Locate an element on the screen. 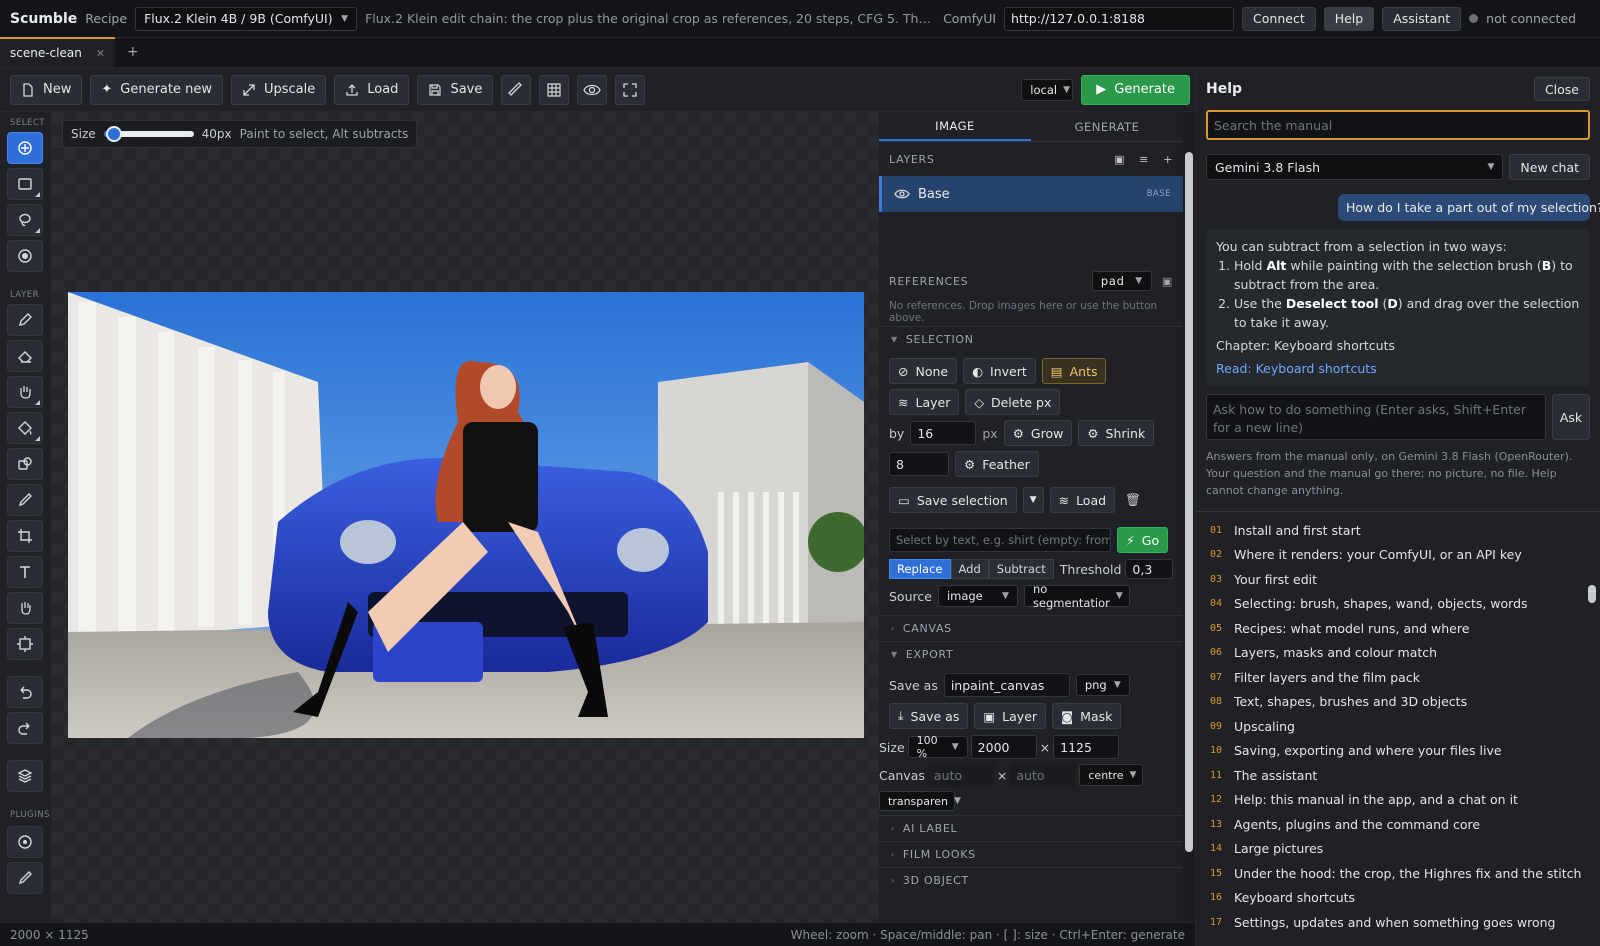 Image resolution: width=1600 pixels, height=946 pixels. tab-generate: GENERATE is located at coordinates (1107, 126).